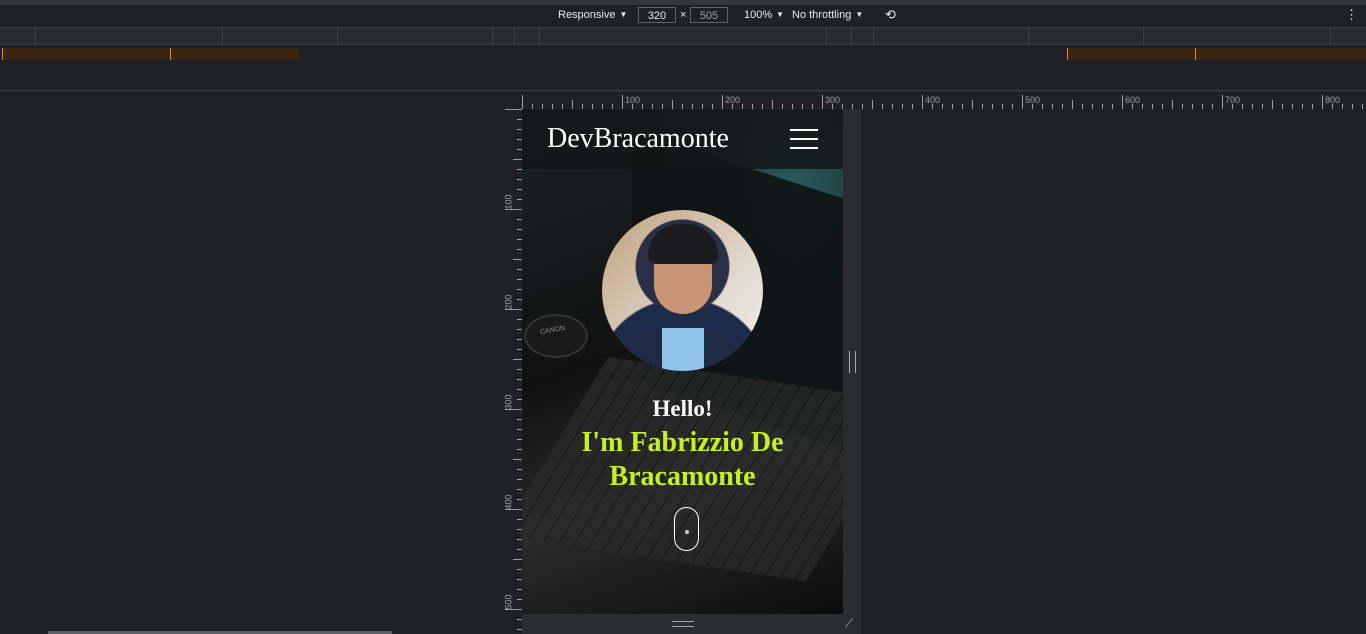 The width and height of the screenshot is (1366, 634). Describe the element at coordinates (1133, 100) in the screenshot. I see `ruler-label: 600` at that location.